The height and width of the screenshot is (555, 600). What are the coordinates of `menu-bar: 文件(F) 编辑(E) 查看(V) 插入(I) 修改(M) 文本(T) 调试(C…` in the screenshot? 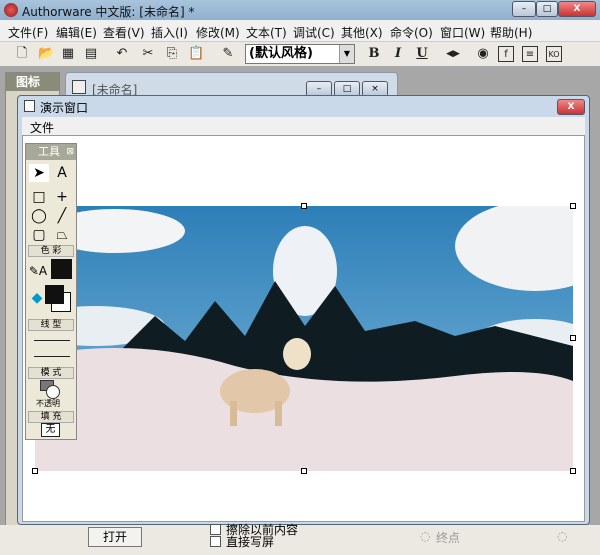 It's located at (300, 31).